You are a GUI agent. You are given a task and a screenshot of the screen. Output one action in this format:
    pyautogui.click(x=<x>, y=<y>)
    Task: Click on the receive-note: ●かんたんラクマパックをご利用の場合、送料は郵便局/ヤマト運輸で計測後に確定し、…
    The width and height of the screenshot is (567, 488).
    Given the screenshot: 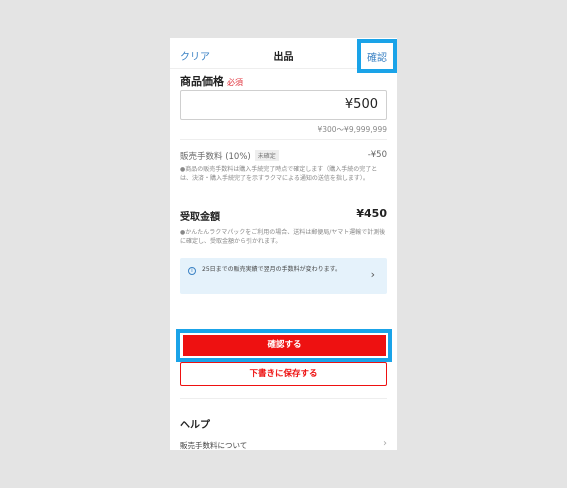 What is the action you would take?
    pyautogui.click(x=283, y=237)
    